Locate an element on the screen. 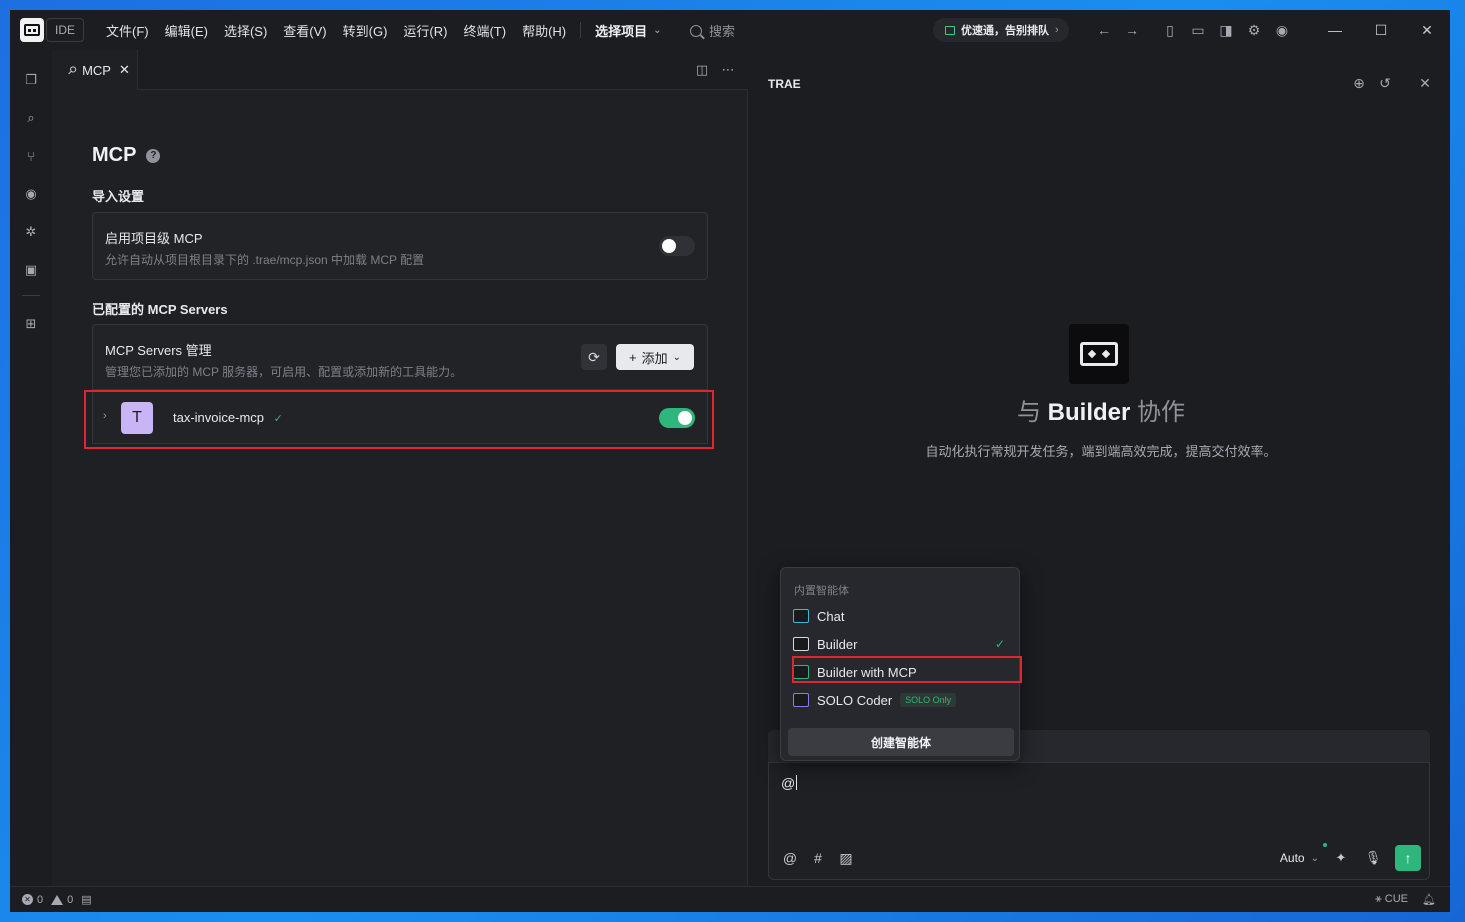 The image size is (1465, 922). project-mcp-title: 启用项目级 MCP is located at coordinates (154, 238).